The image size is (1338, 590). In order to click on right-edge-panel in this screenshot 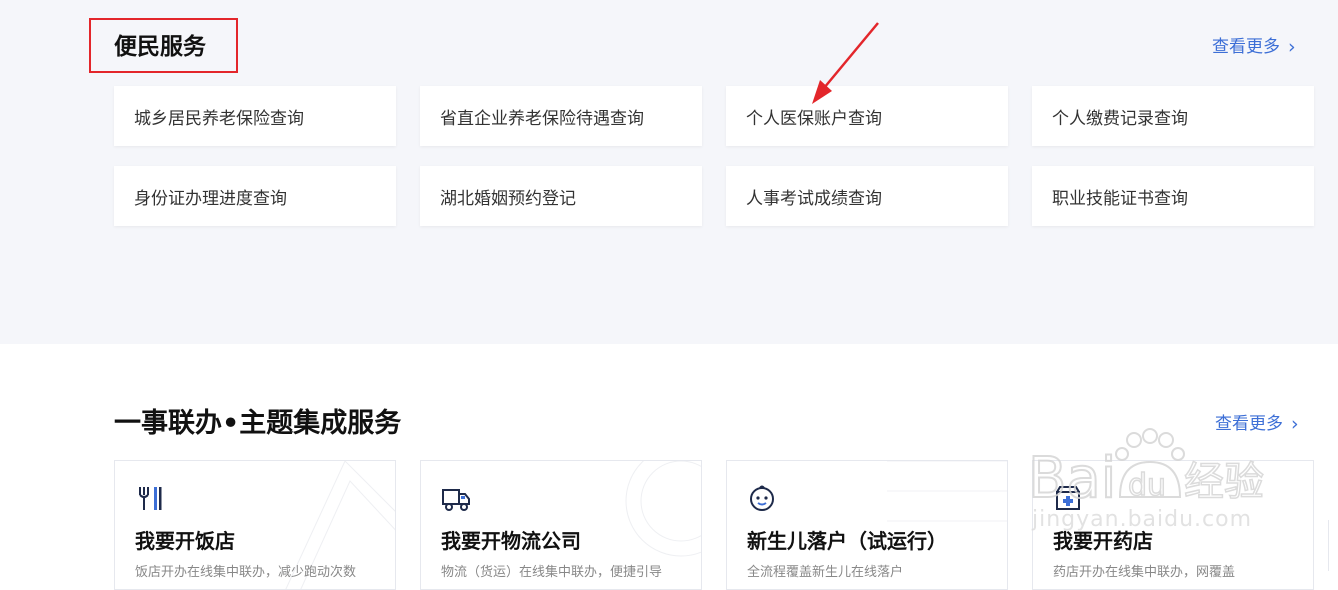, I will do `click(1333, 545)`.